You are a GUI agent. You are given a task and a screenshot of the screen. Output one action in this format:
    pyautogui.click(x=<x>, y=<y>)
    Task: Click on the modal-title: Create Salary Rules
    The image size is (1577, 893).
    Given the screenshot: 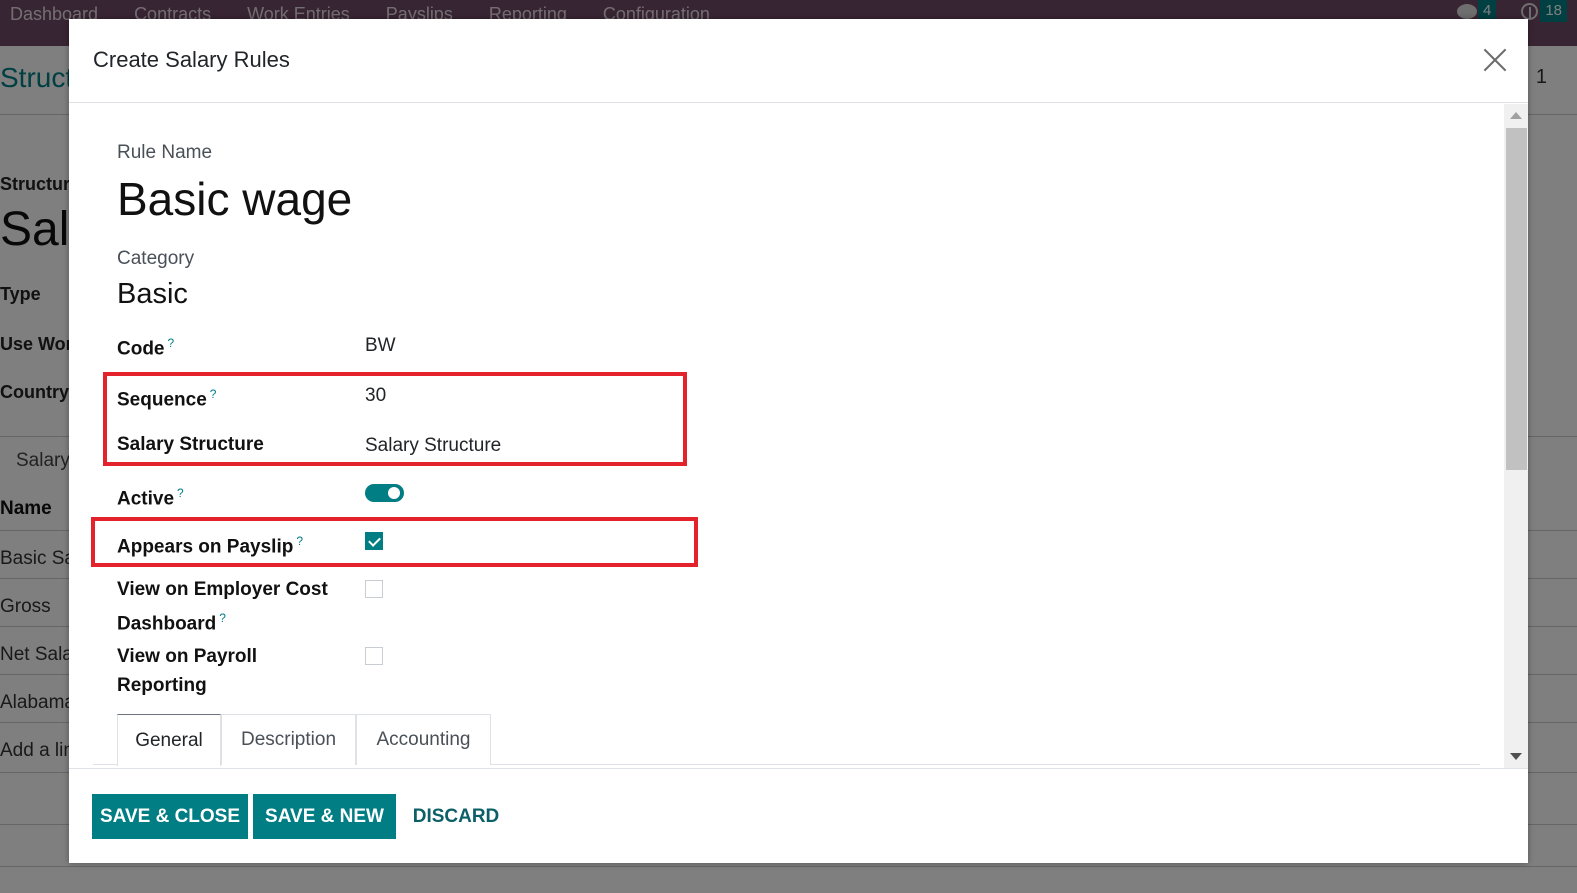 What is the action you would take?
    pyautogui.click(x=191, y=59)
    